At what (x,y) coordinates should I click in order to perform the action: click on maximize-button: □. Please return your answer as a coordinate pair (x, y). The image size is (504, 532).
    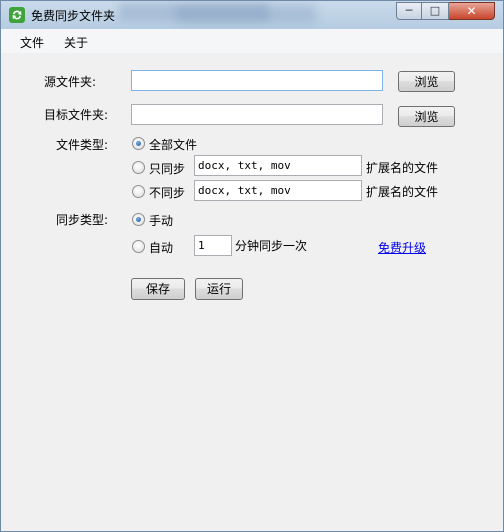
    Looking at the image, I should click on (435, 11).